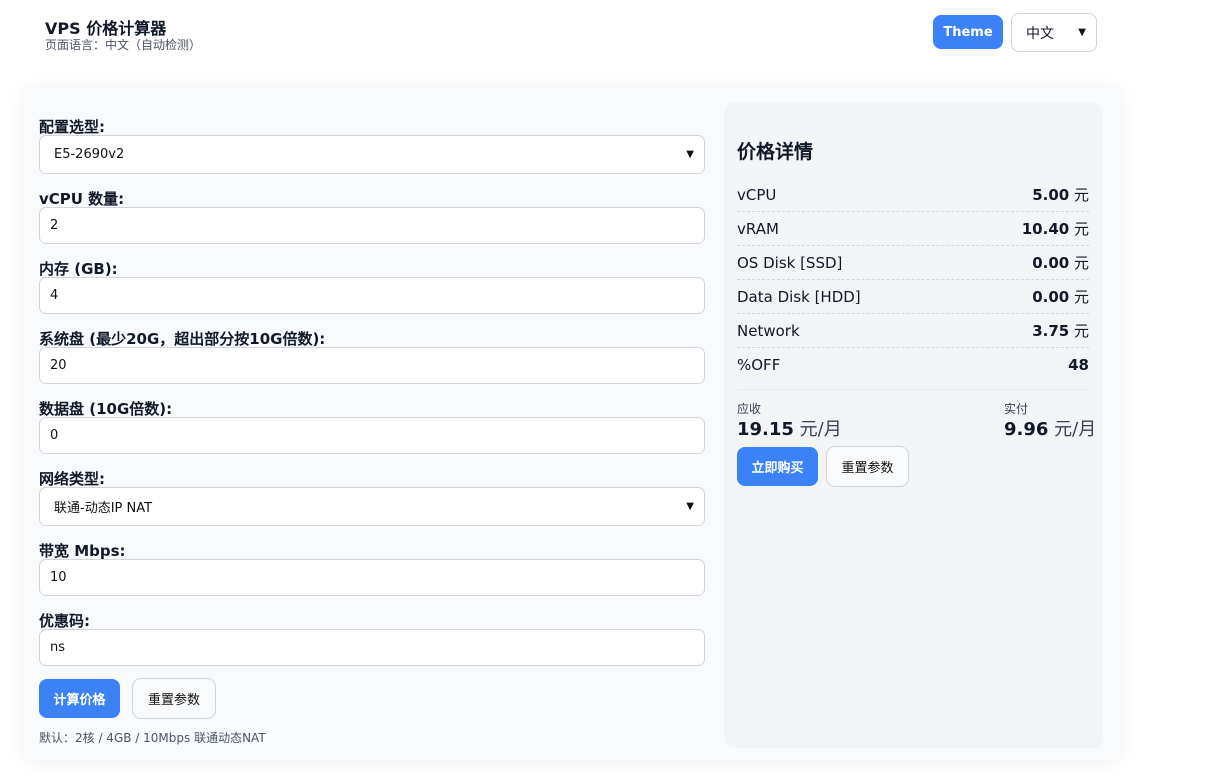 The width and height of the screenshot is (1206, 782). Describe the element at coordinates (78, 269) in the screenshot. I see `memory-label: 内存 (GB):` at that location.